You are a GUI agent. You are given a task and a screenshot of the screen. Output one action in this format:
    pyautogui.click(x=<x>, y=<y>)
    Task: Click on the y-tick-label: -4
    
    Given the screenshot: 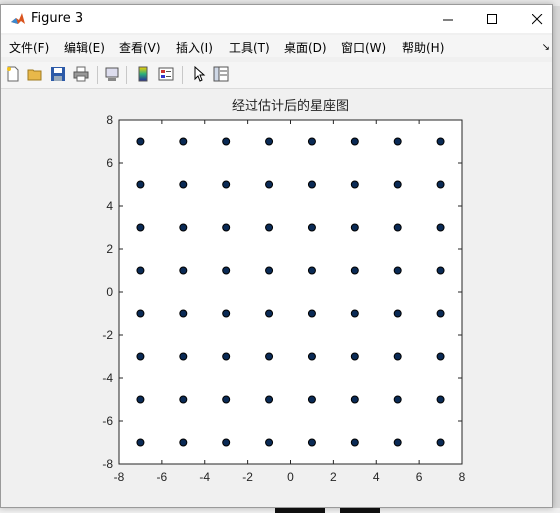 What is the action you would take?
    pyautogui.click(x=107, y=378)
    